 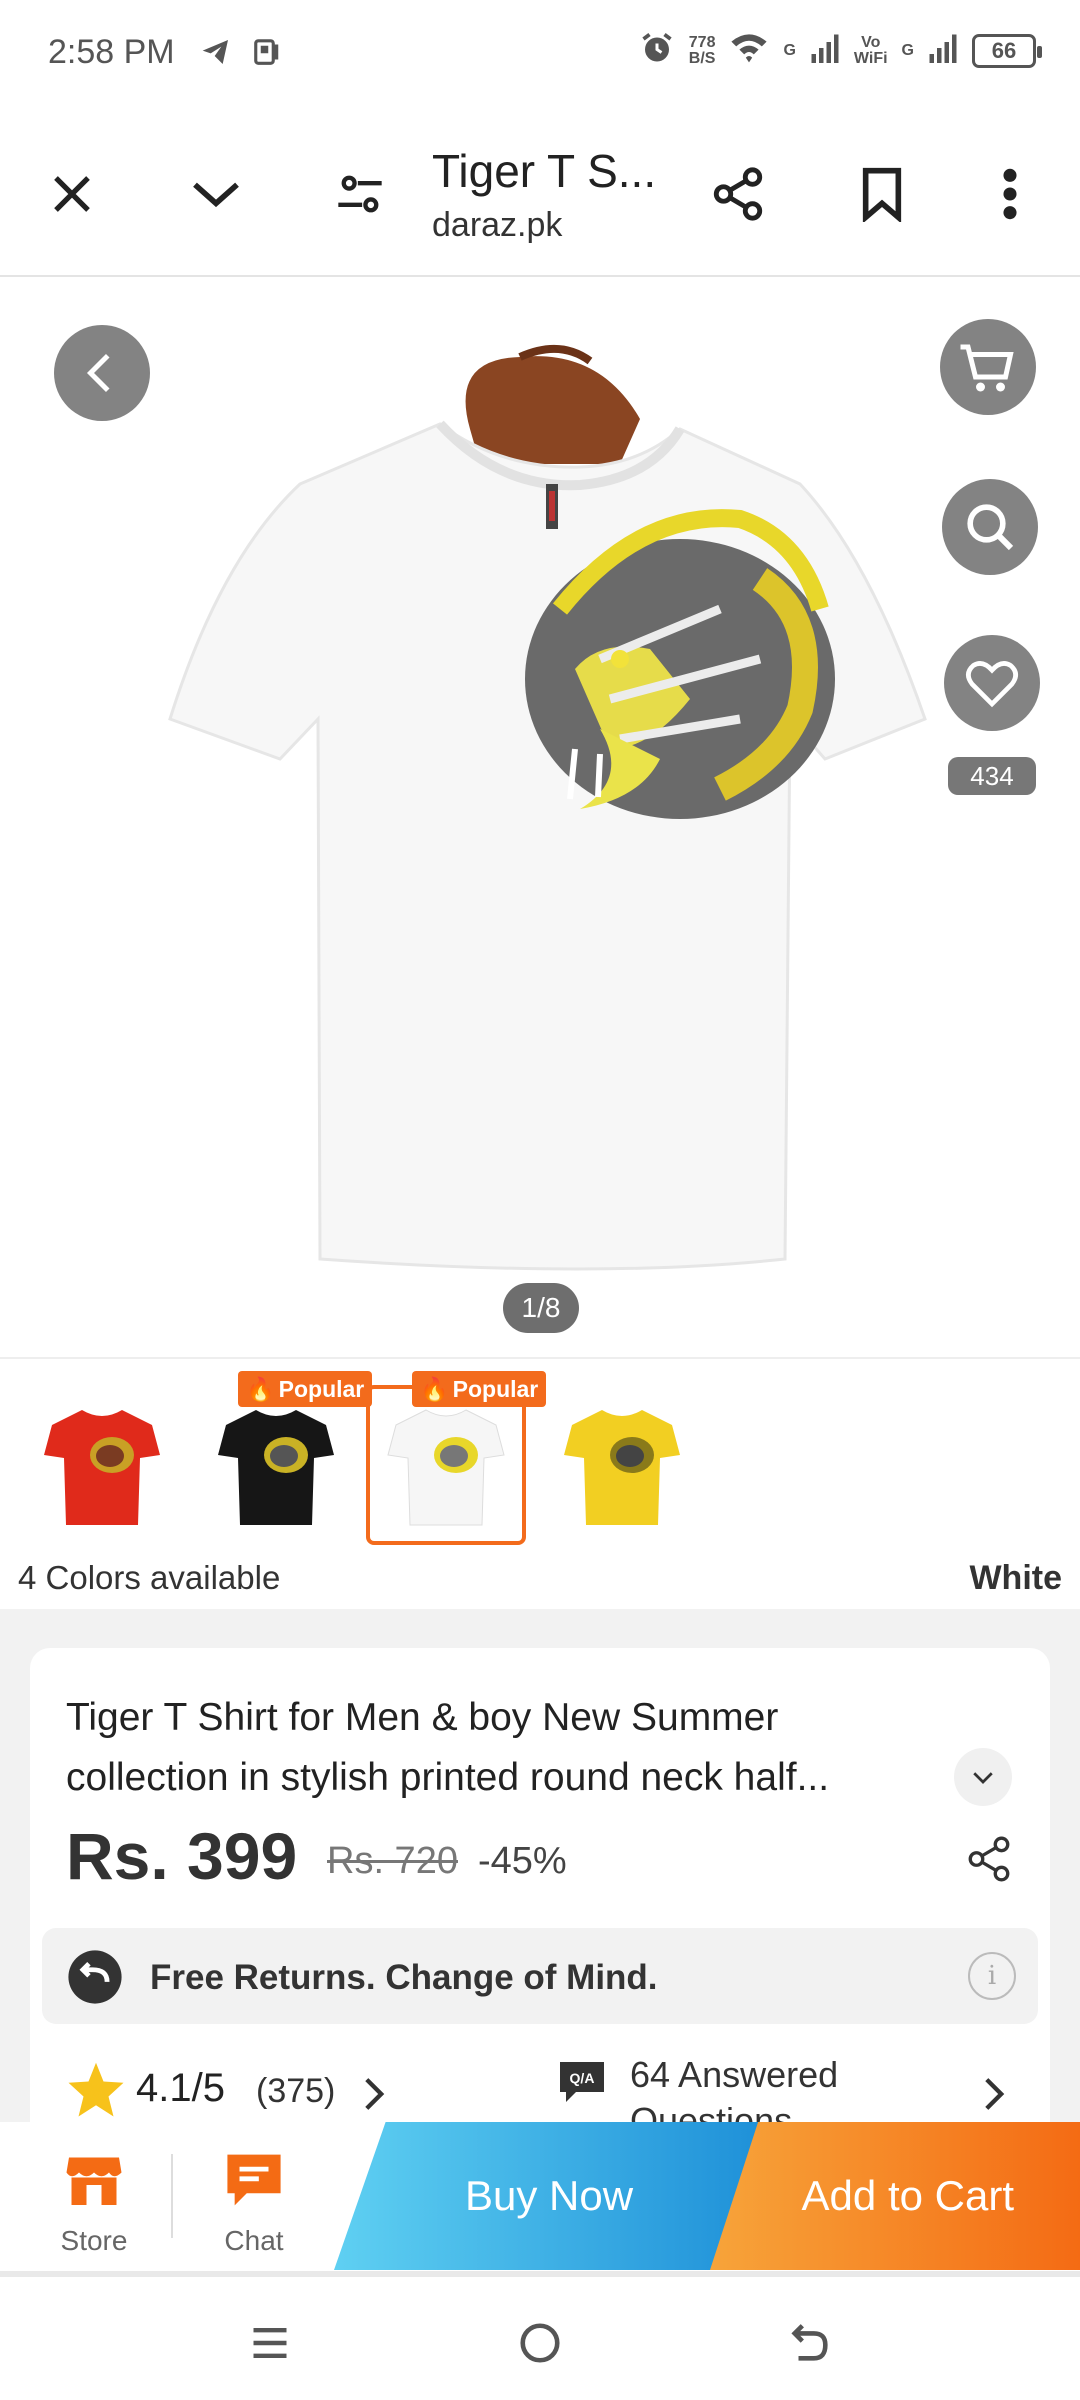 What do you see at coordinates (182, 1856) in the screenshot?
I see `current-price: Rs. 399` at bounding box center [182, 1856].